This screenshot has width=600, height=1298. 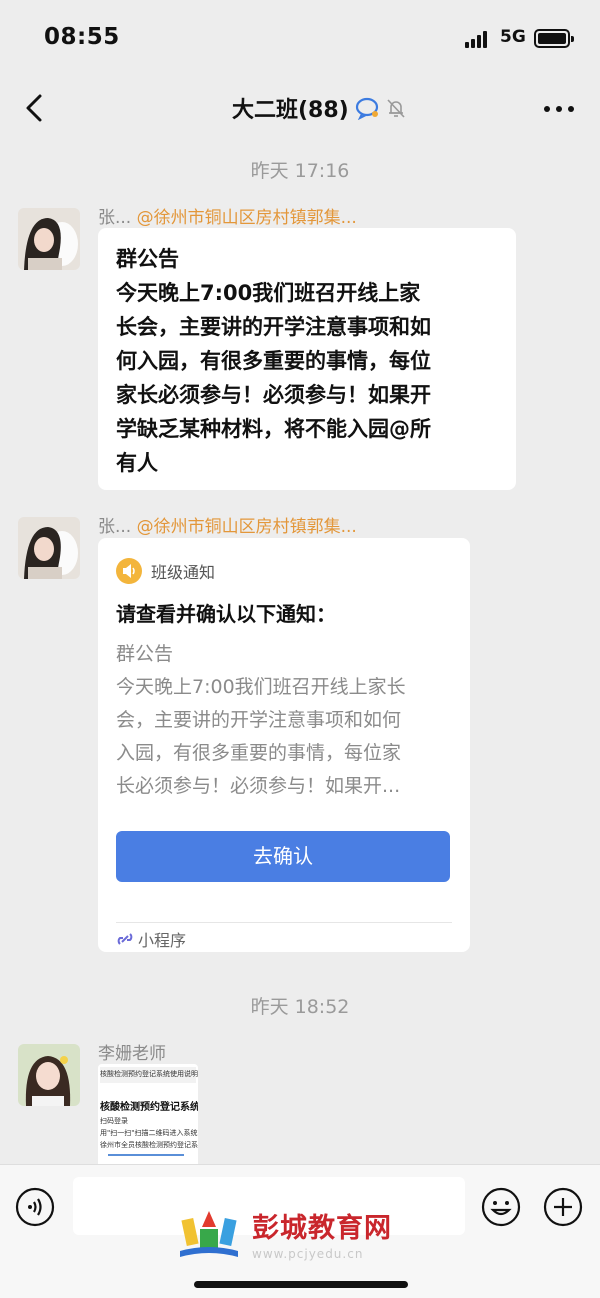 I want to click on card-line: 会，主要讲的开学注意事项和如何, so click(x=259, y=720).